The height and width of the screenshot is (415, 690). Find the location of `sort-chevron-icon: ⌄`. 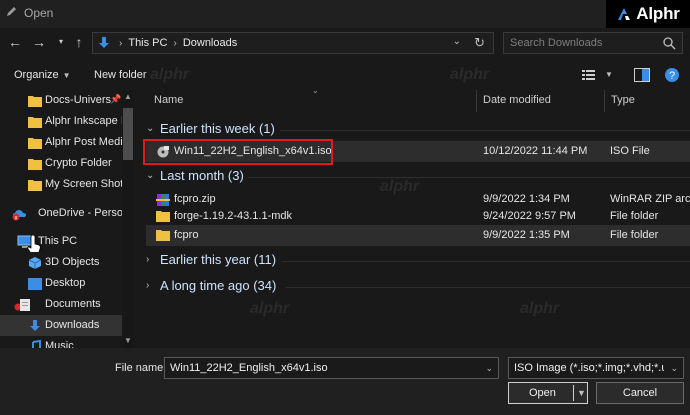

sort-chevron-icon: ⌄ is located at coordinates (315, 90).